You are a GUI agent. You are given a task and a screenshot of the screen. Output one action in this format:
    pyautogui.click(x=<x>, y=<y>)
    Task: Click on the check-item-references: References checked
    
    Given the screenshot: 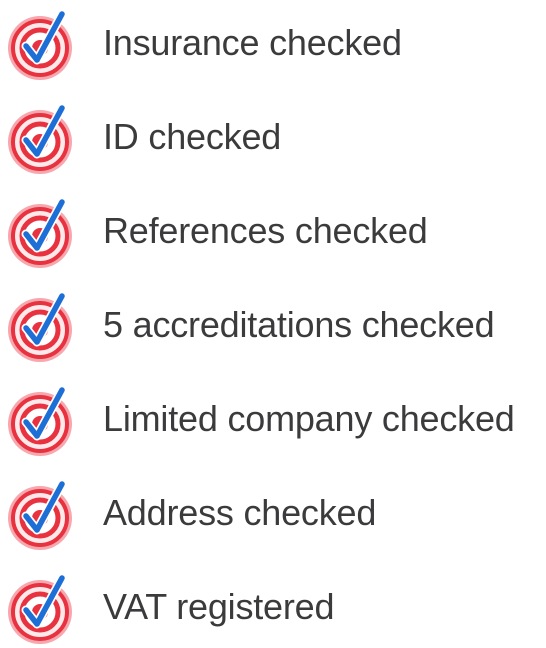 What is the action you would take?
    pyautogui.click(x=273, y=232)
    